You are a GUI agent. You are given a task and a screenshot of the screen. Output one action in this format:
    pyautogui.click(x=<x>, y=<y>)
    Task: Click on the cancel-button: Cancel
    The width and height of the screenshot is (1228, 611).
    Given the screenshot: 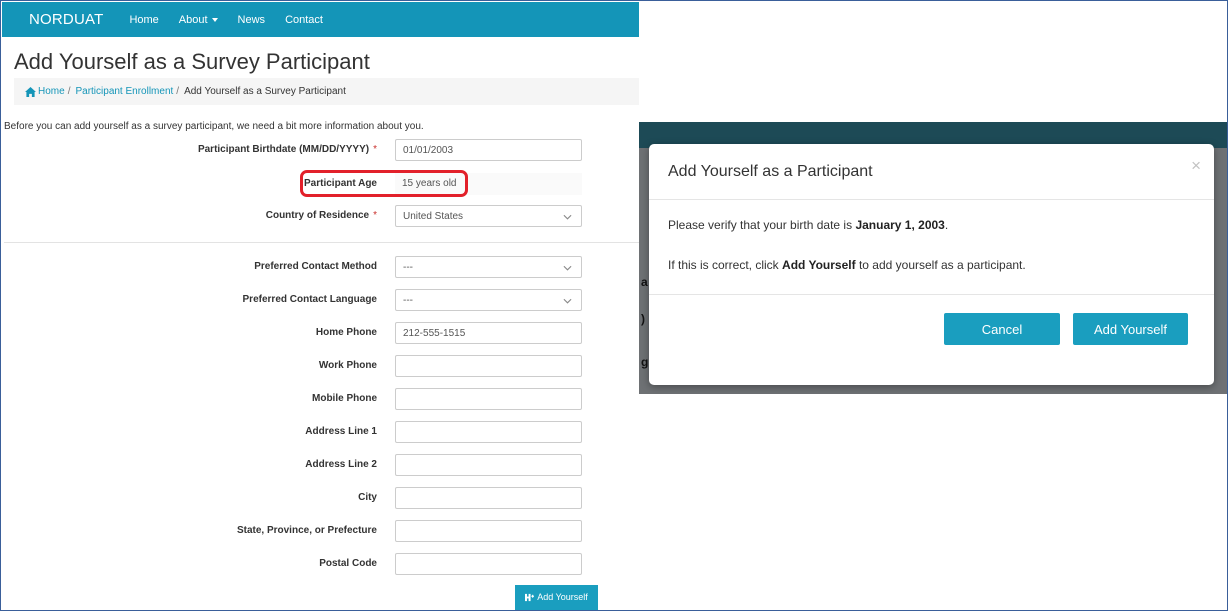 What is the action you would take?
    pyautogui.click(x=1002, y=329)
    